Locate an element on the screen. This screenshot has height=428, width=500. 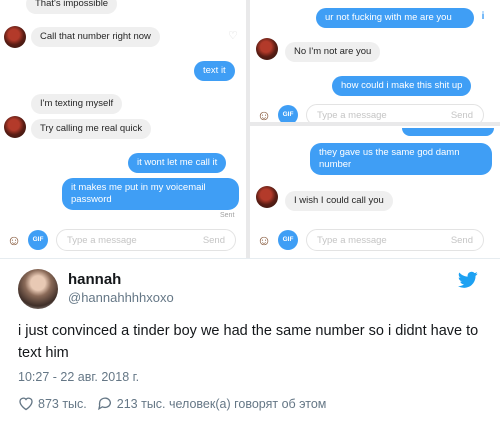
tweet-author-name: hannah is located at coordinates (94, 279).